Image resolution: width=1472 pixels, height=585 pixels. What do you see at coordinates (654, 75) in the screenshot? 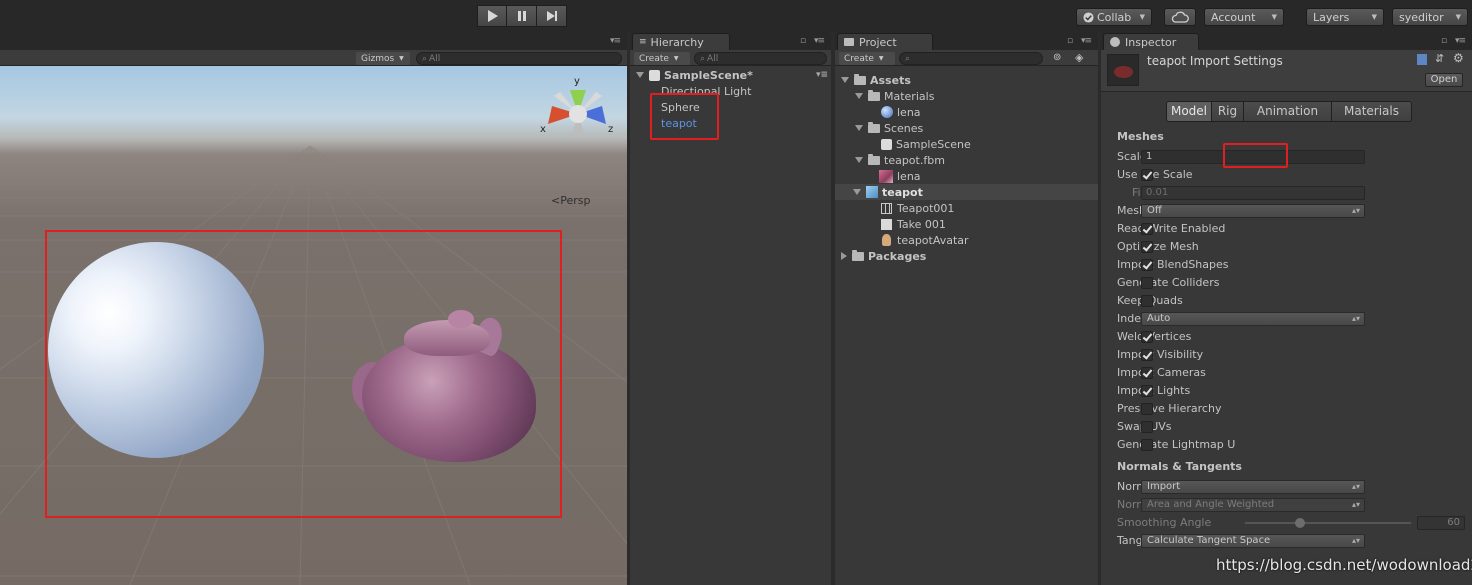
I see `unity-scene-icon` at bounding box center [654, 75].